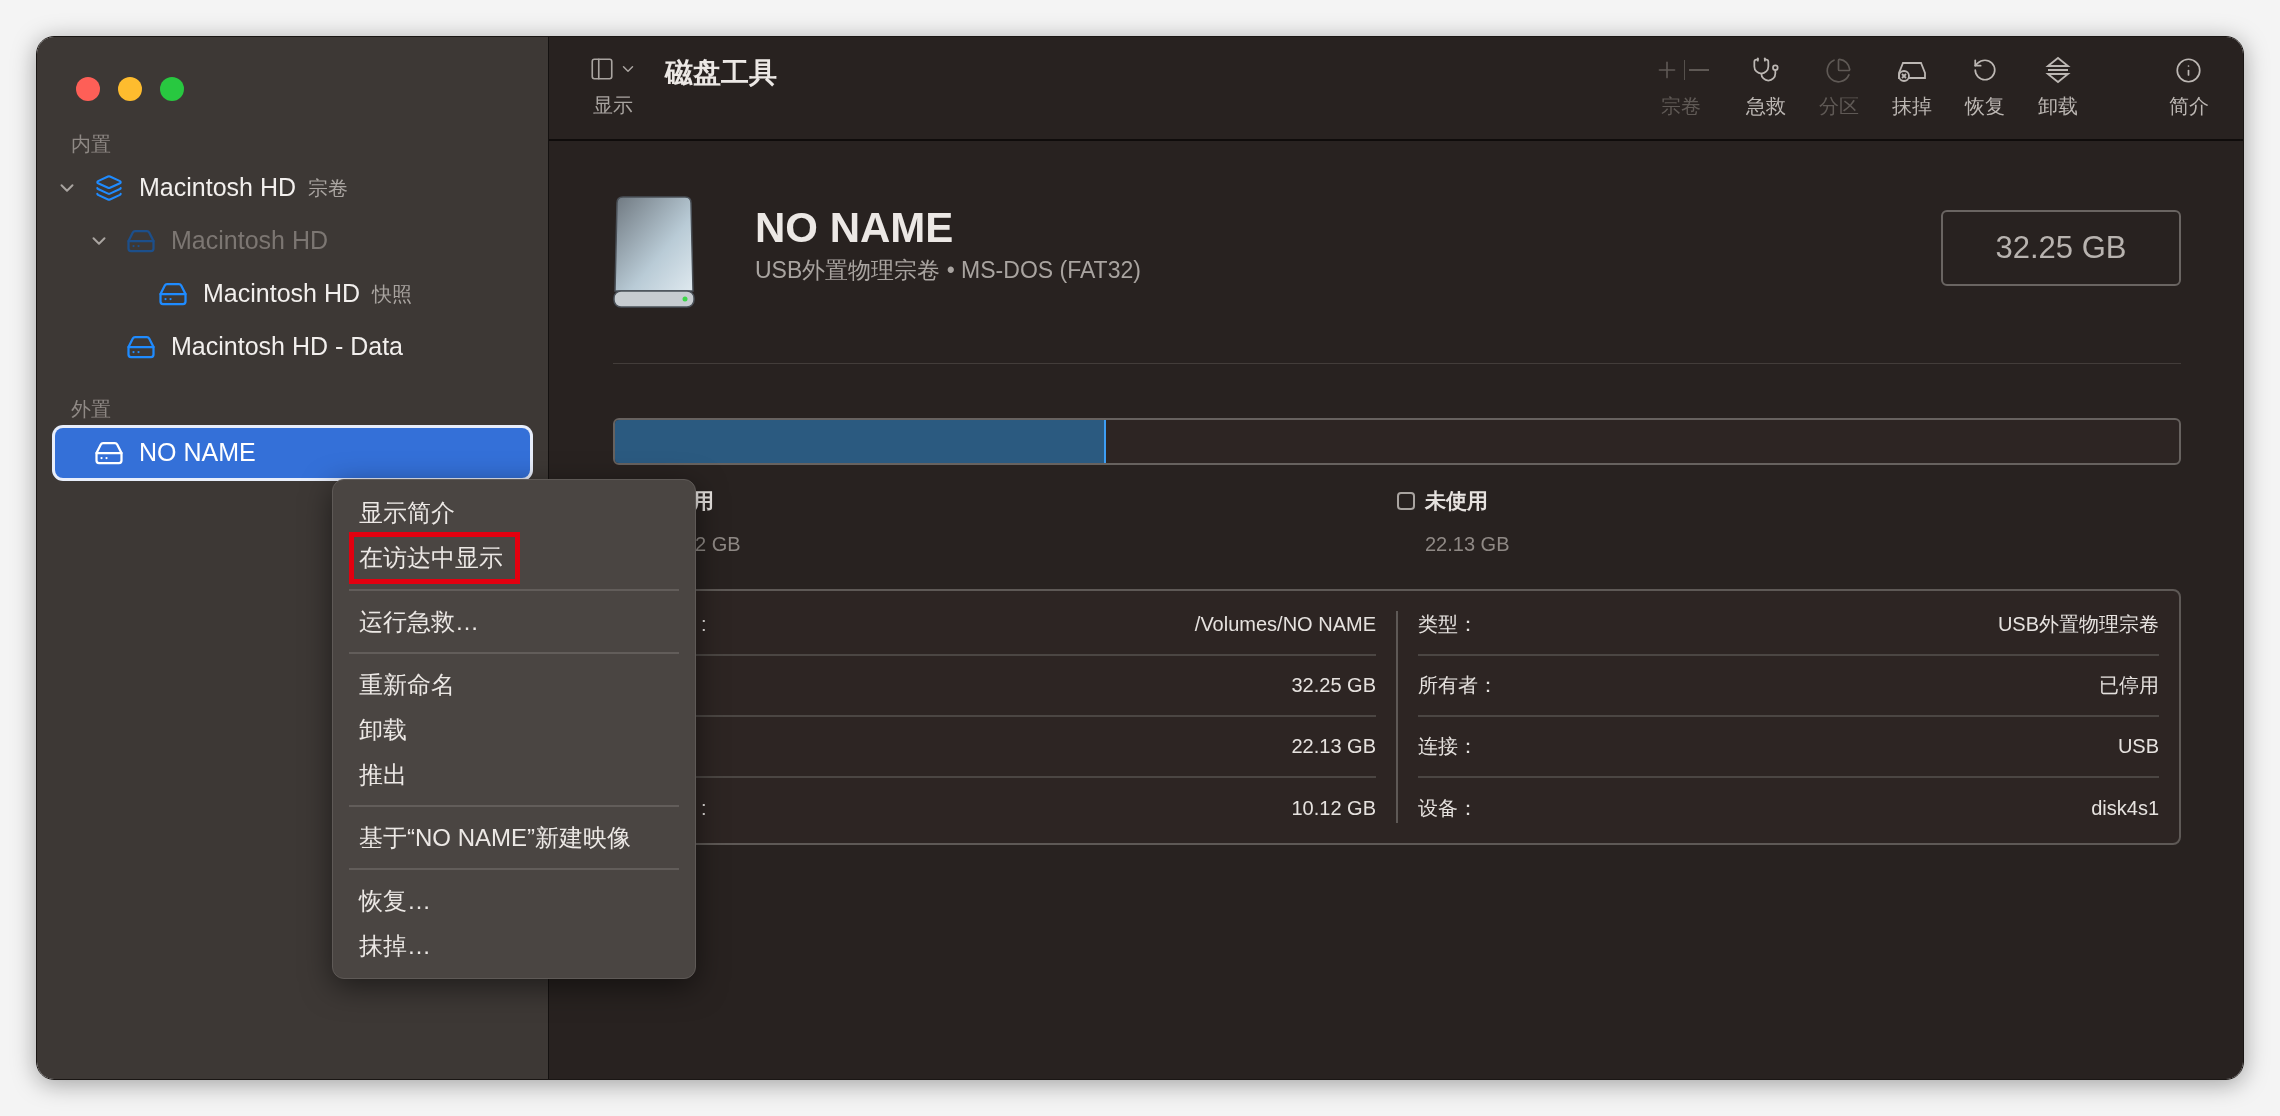 The height and width of the screenshot is (1116, 2280). I want to click on detail-value: /Volumes/NO NAME, so click(1285, 624).